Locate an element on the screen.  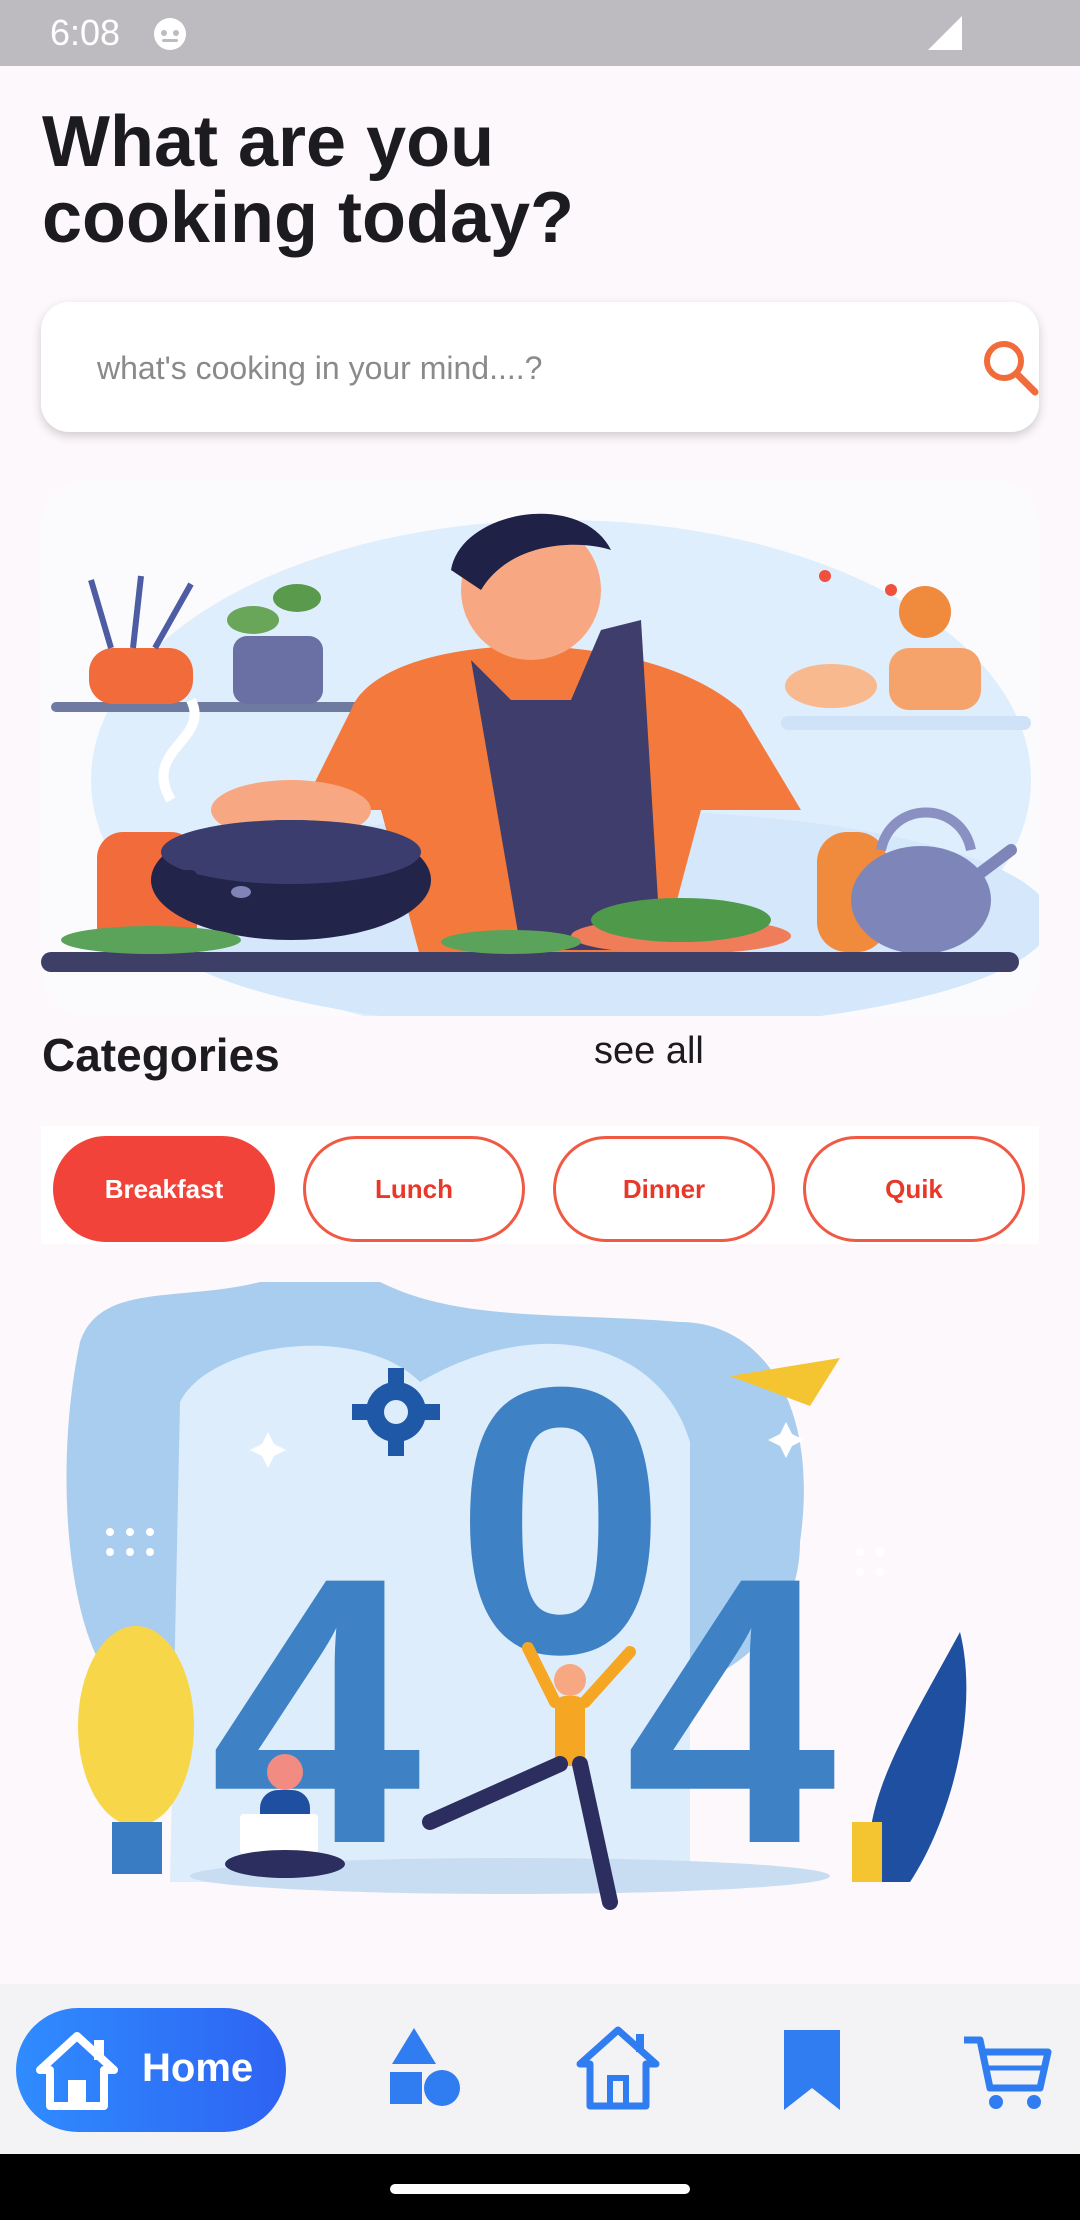
status-time: 6:08 is located at coordinates (85, 32).